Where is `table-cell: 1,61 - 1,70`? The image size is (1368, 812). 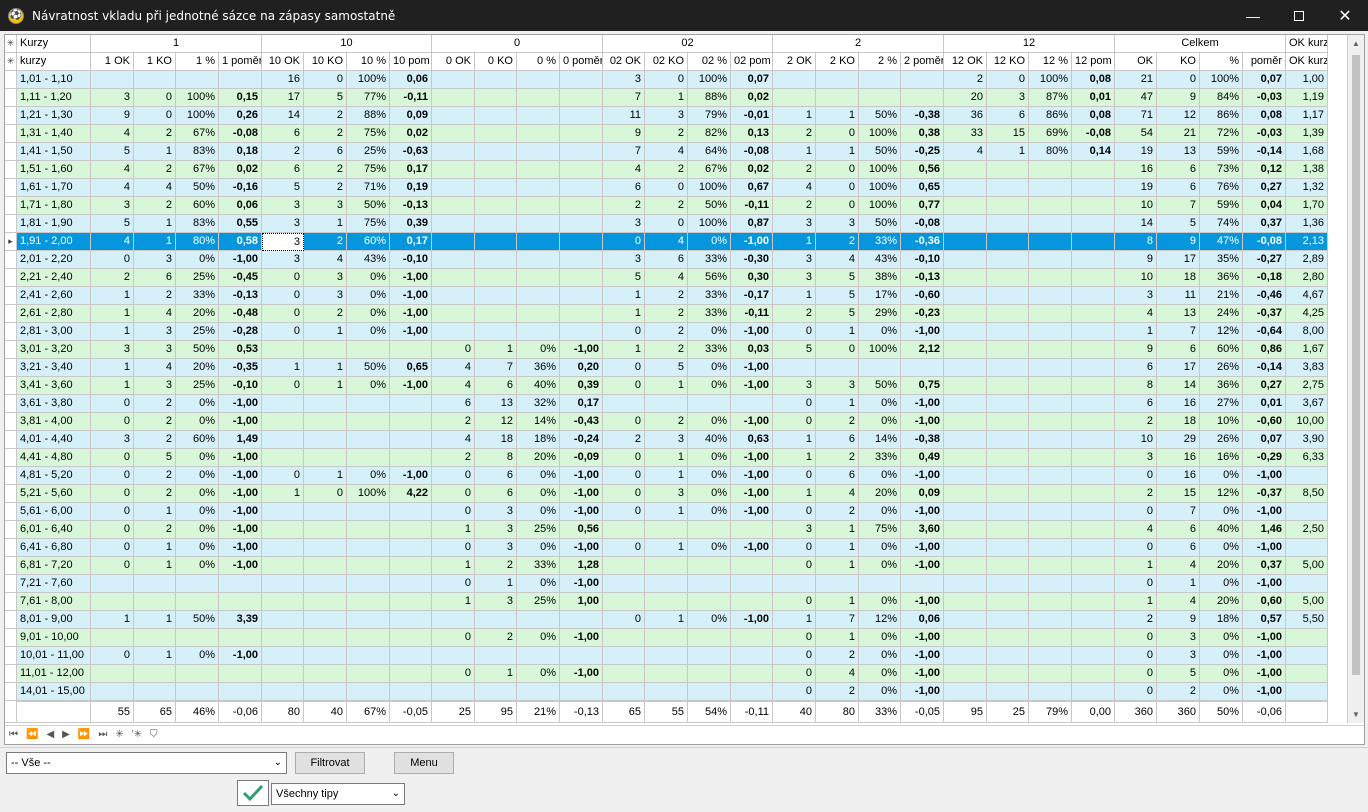
table-cell: 1,61 - 1,70 is located at coordinates (54, 188).